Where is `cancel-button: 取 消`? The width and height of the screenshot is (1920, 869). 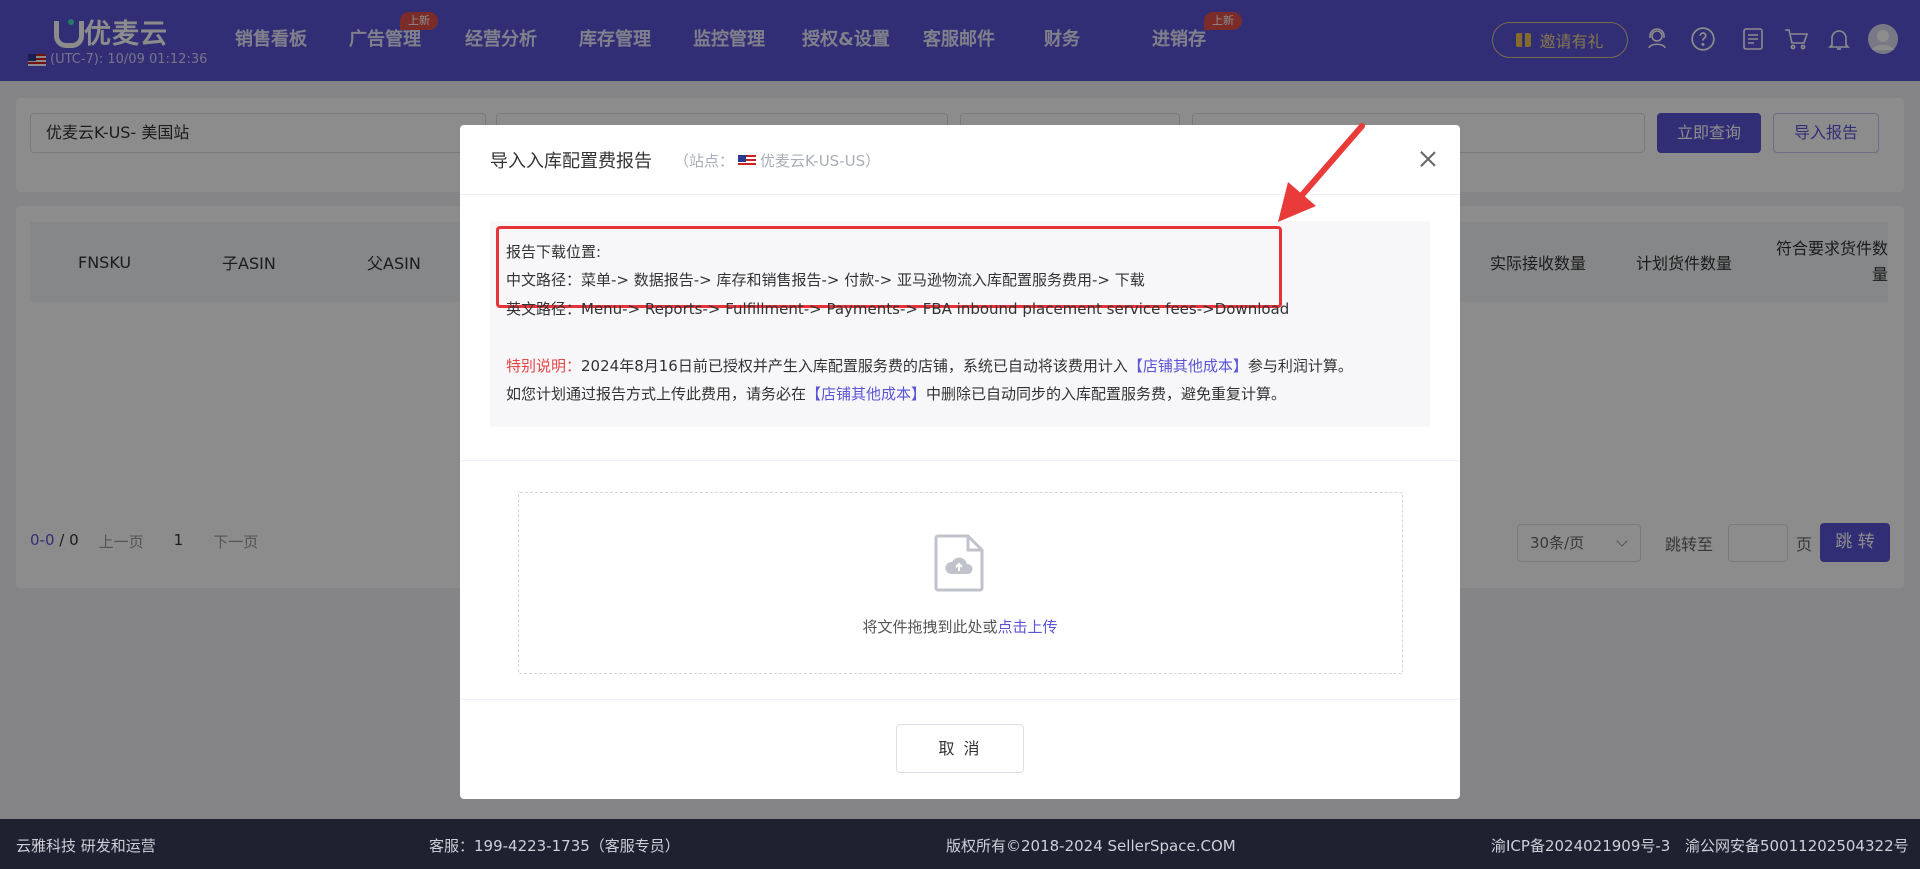 cancel-button: 取 消 is located at coordinates (960, 748).